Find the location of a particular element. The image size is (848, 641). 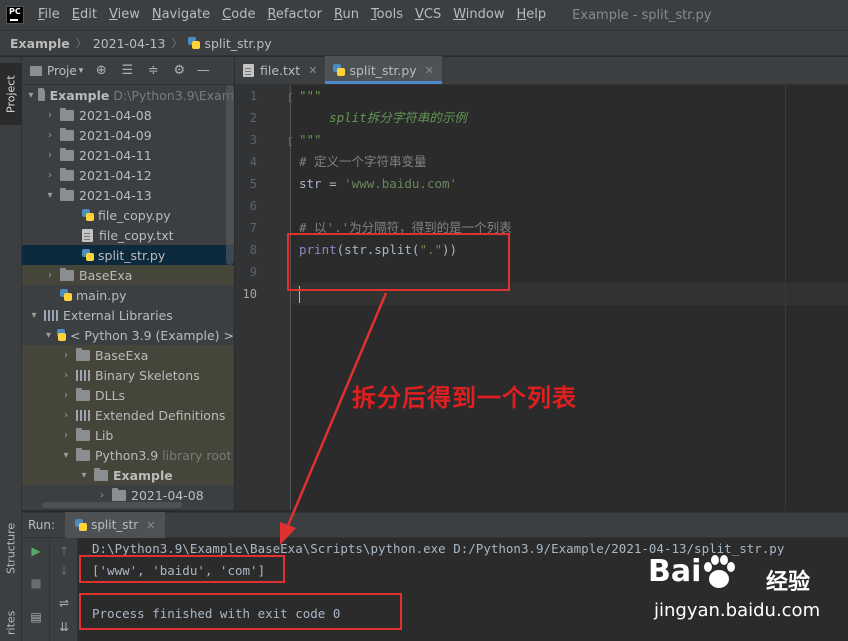

annotation-label: 拆分后得到一个列表 is located at coordinates (464, 398).